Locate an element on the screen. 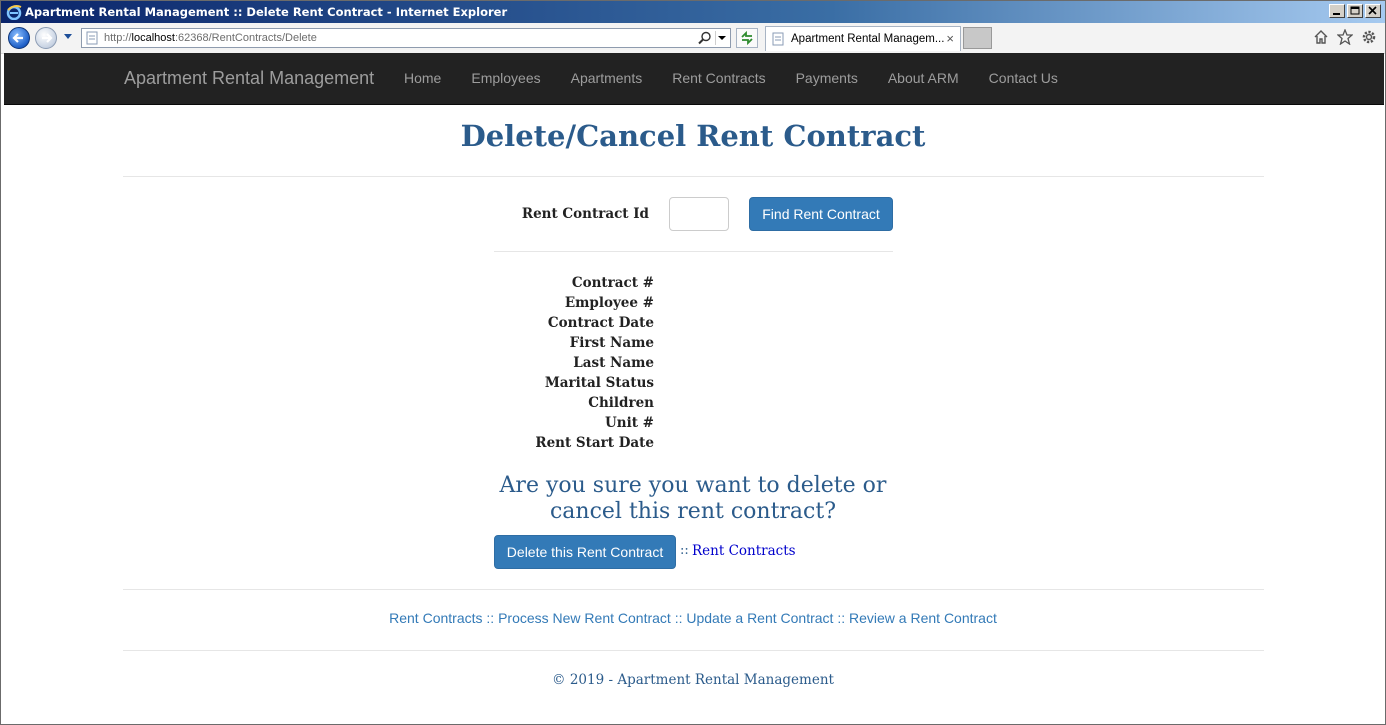 This screenshot has width=1386, height=725. close-button is located at coordinates (1373, 11).